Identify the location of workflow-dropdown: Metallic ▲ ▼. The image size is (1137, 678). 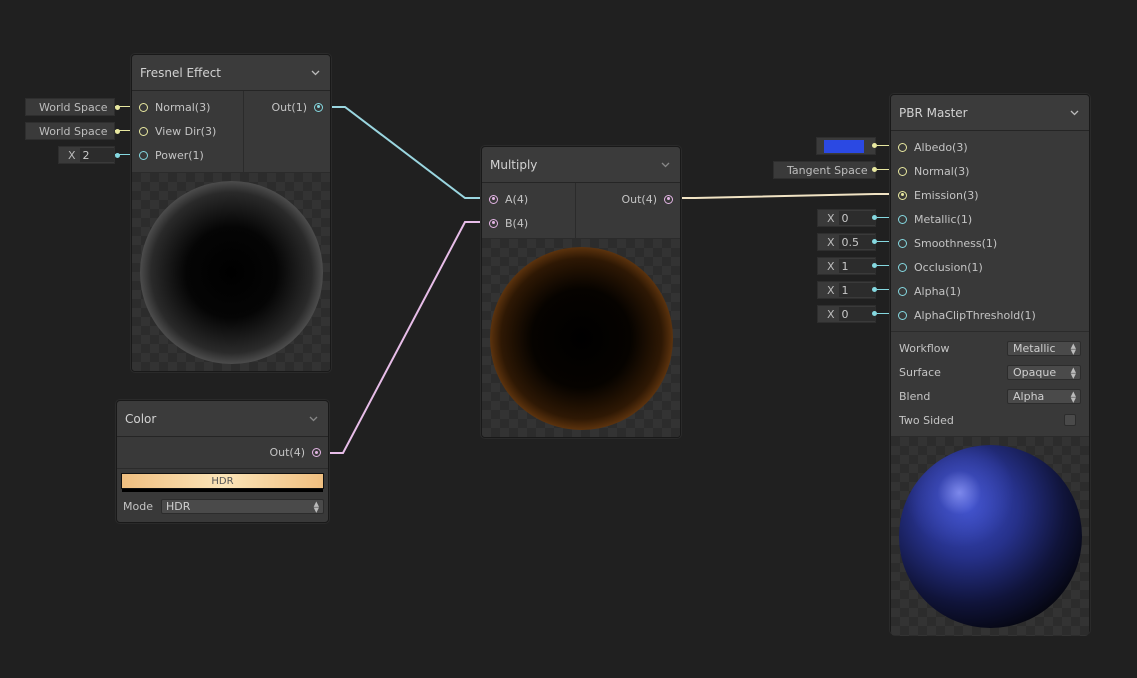
(1044, 348).